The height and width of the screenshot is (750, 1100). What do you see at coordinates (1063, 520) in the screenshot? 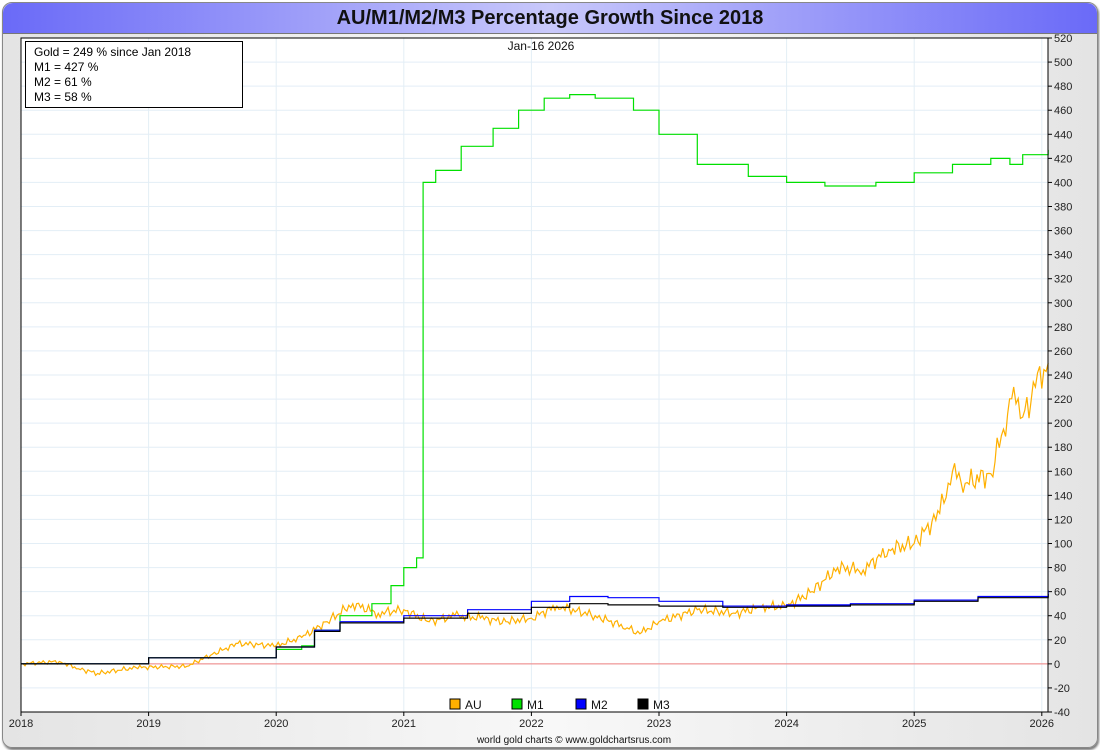
I see `y-tick-label: 120` at bounding box center [1063, 520].